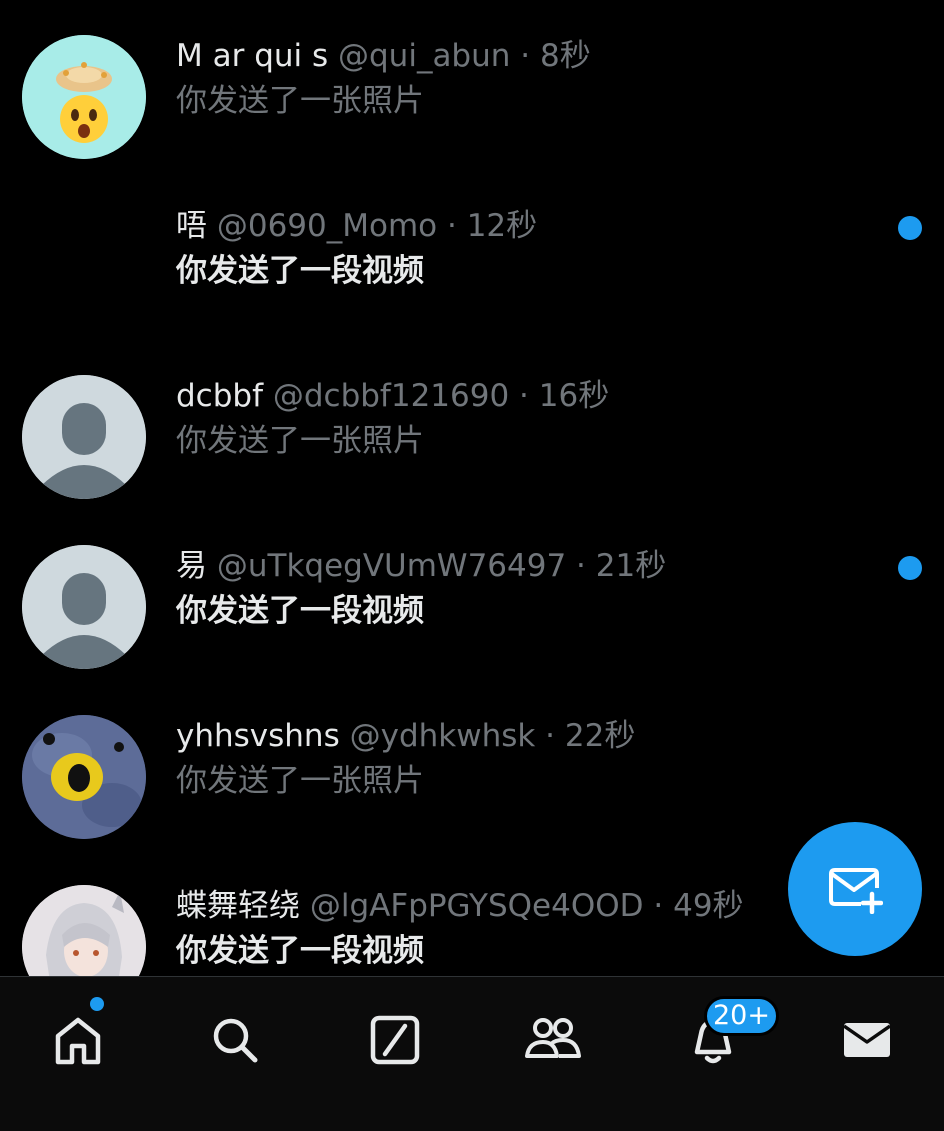 The width and height of the screenshot is (944, 1131). Describe the element at coordinates (238, 906) in the screenshot. I see `user-name: 蝶舞轻绕` at that location.